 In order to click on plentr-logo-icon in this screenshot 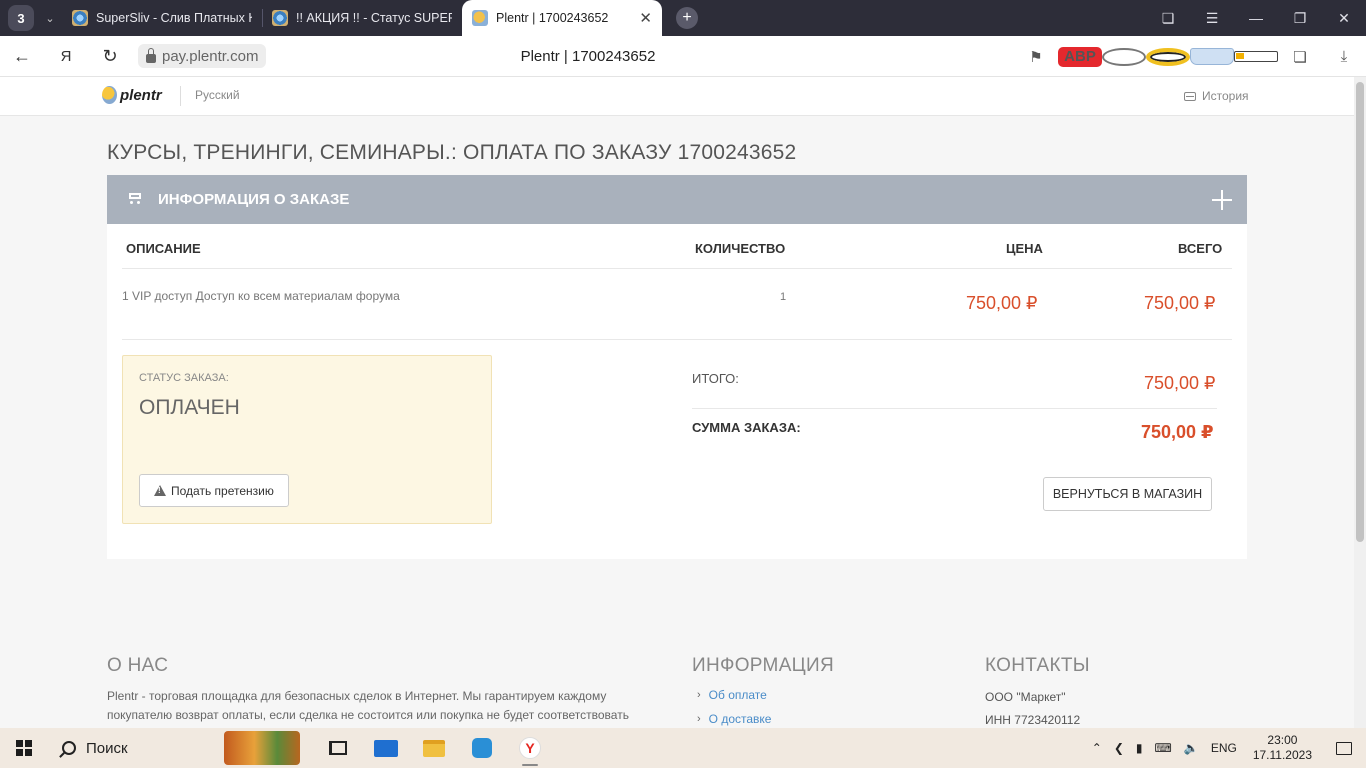, I will do `click(109, 95)`.